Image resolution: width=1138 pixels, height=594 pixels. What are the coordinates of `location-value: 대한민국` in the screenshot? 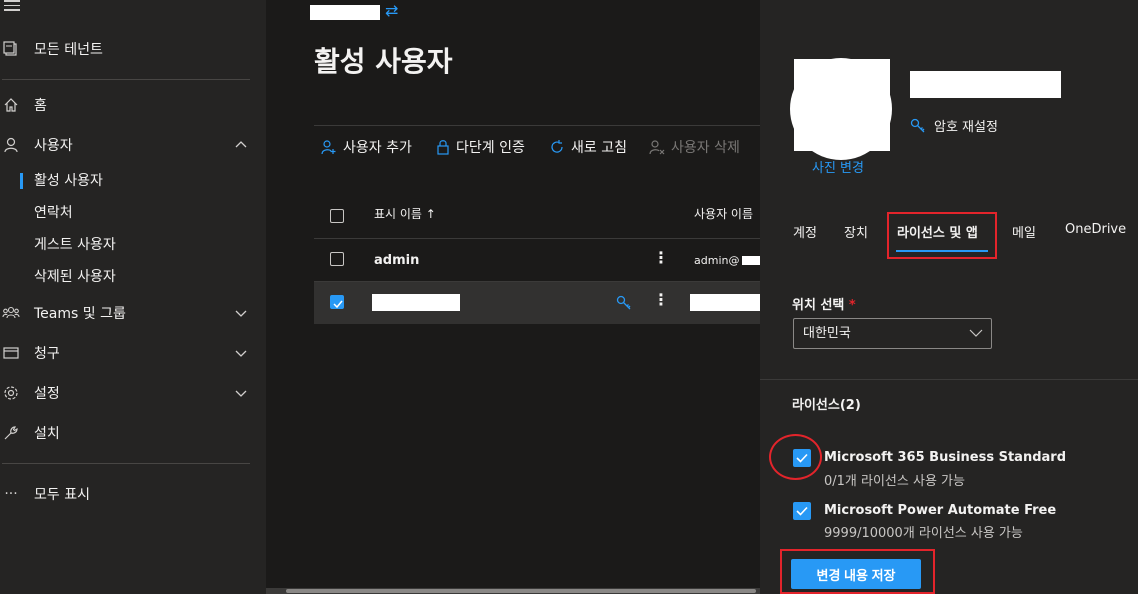 It's located at (827, 333).